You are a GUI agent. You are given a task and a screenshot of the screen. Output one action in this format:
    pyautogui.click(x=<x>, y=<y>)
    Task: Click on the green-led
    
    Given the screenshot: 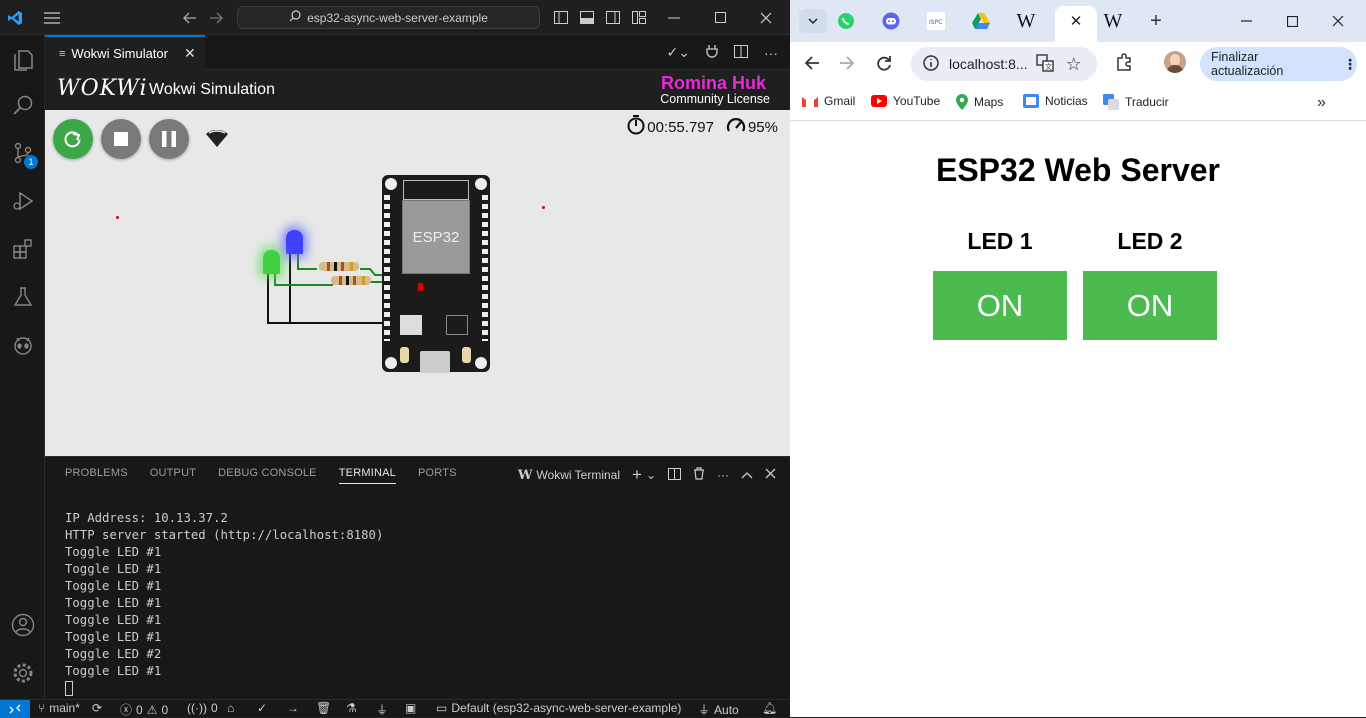 What is the action you would take?
    pyautogui.click(x=271, y=262)
    